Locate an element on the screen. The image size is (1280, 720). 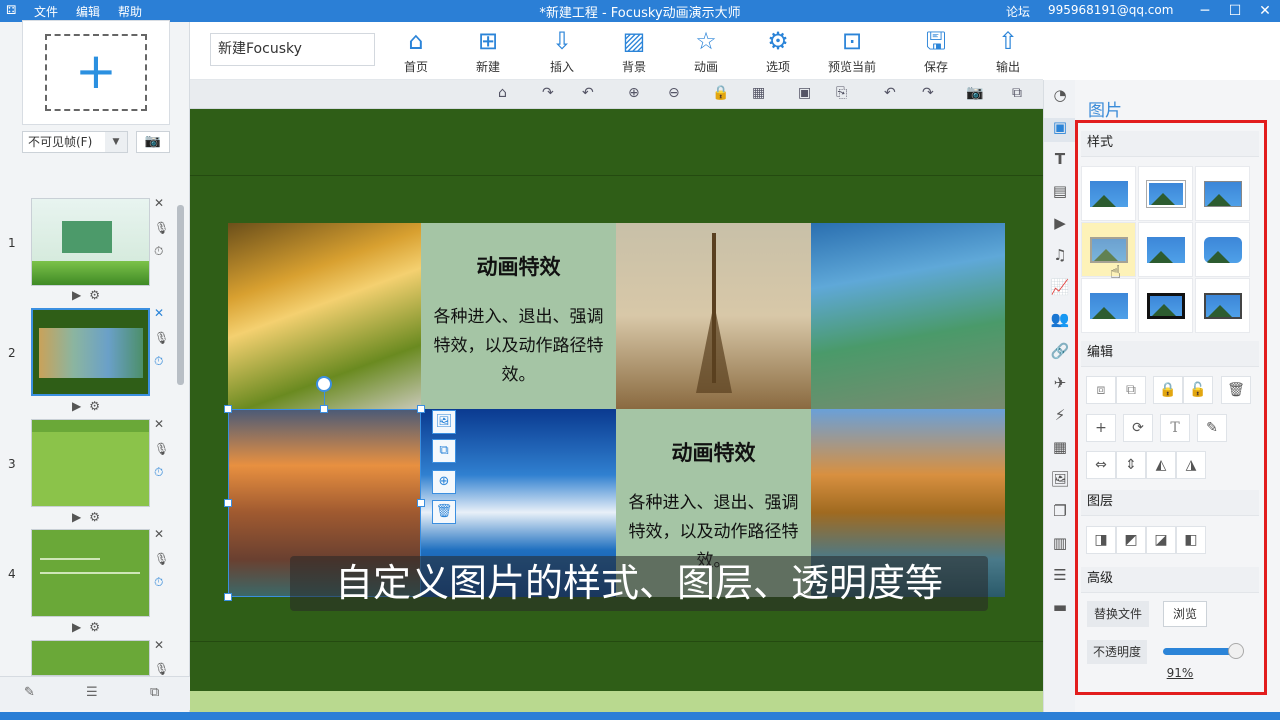
text-icon: T is located at coordinates (1060, 159).